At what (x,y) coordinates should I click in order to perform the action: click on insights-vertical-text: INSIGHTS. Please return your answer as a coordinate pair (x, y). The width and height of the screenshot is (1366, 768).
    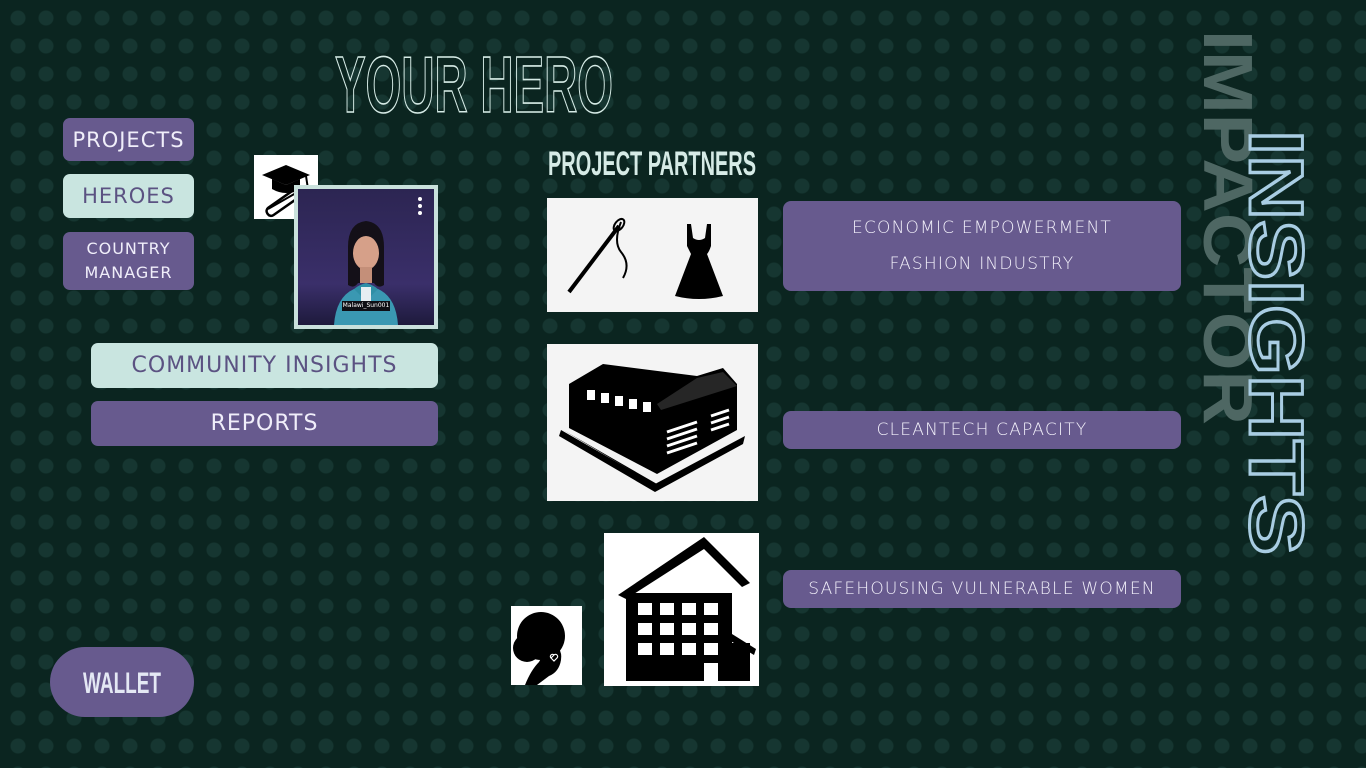
    Looking at the image, I should click on (1276, 344).